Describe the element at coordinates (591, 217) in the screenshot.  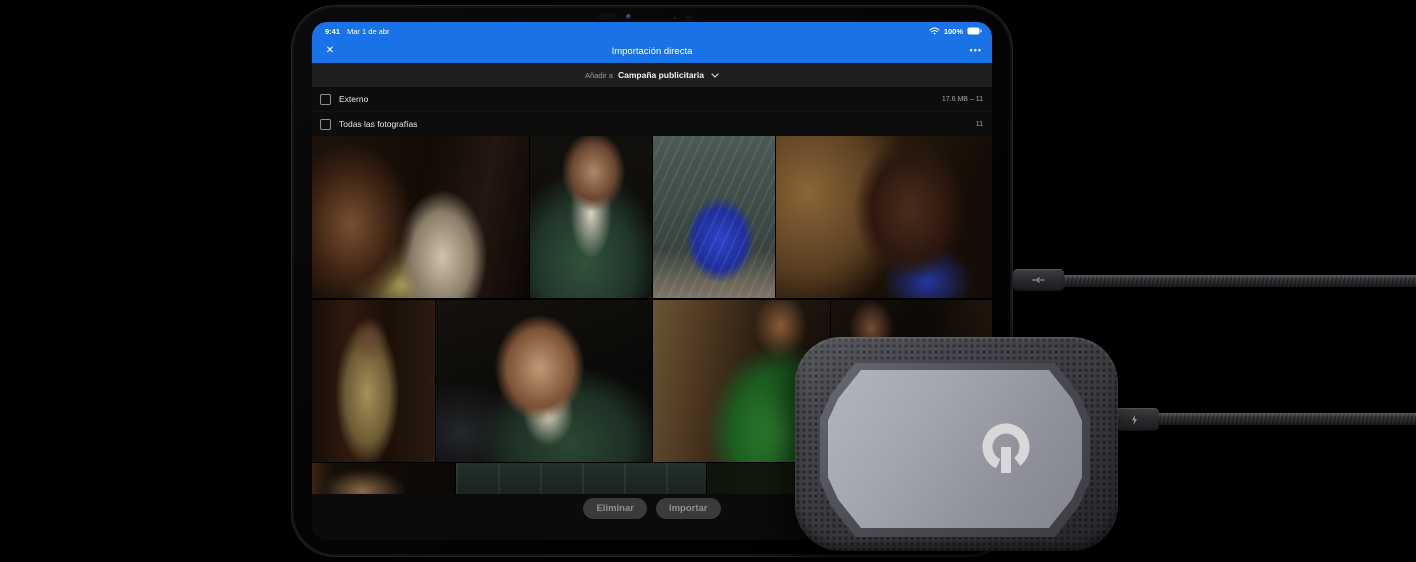
I see `photo-thumbnail-r1c2` at that location.